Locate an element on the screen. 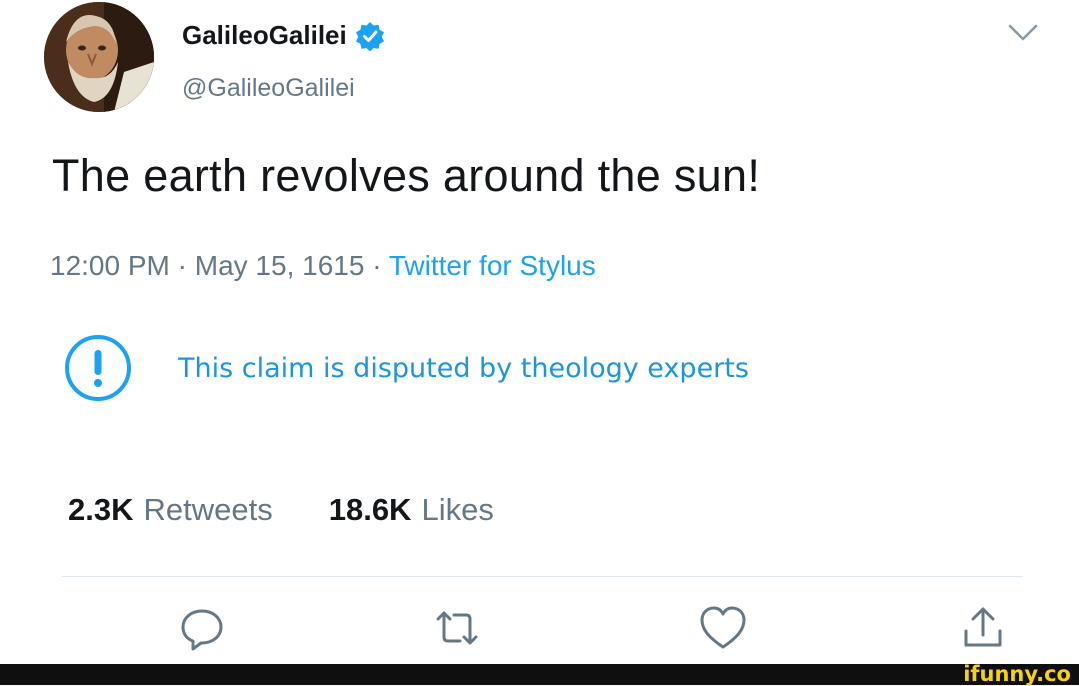 This screenshot has height=686, width=1079. user-handle: @GalileoGalilei is located at coordinates (268, 88).